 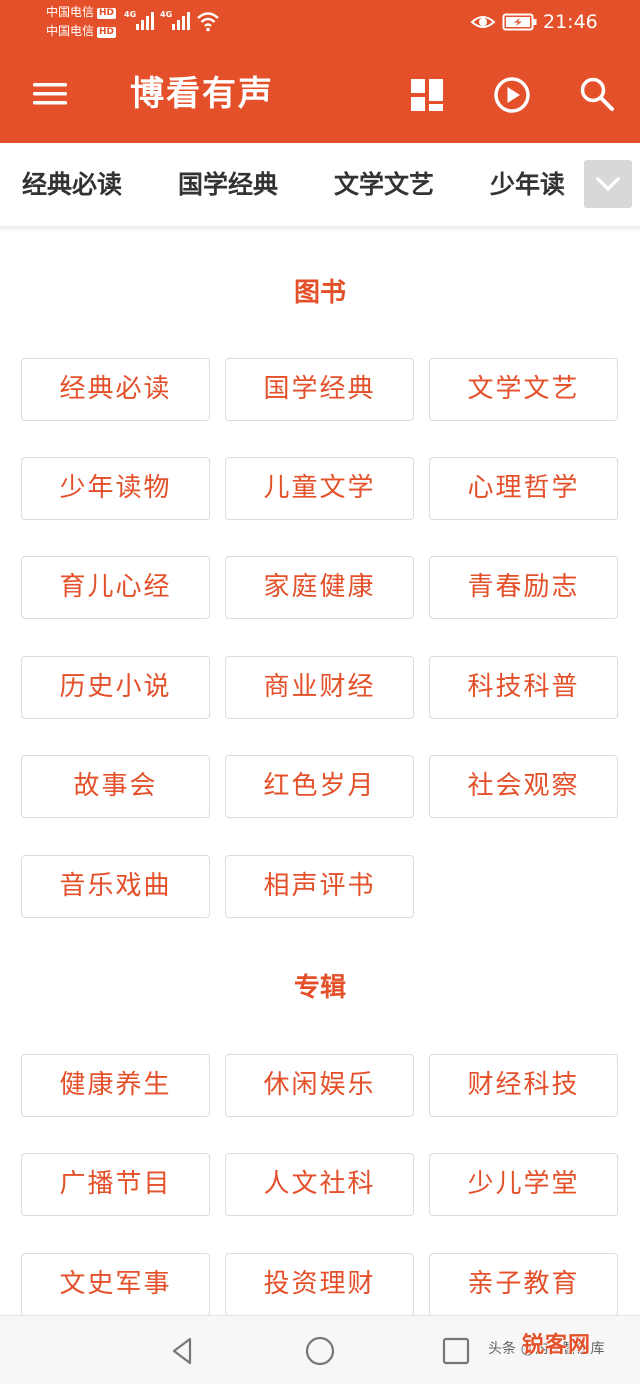 What do you see at coordinates (320, 23) in the screenshot?
I see `status-bar: 中国电信 HD 中国电信 HD 4G 4G 21:46` at bounding box center [320, 23].